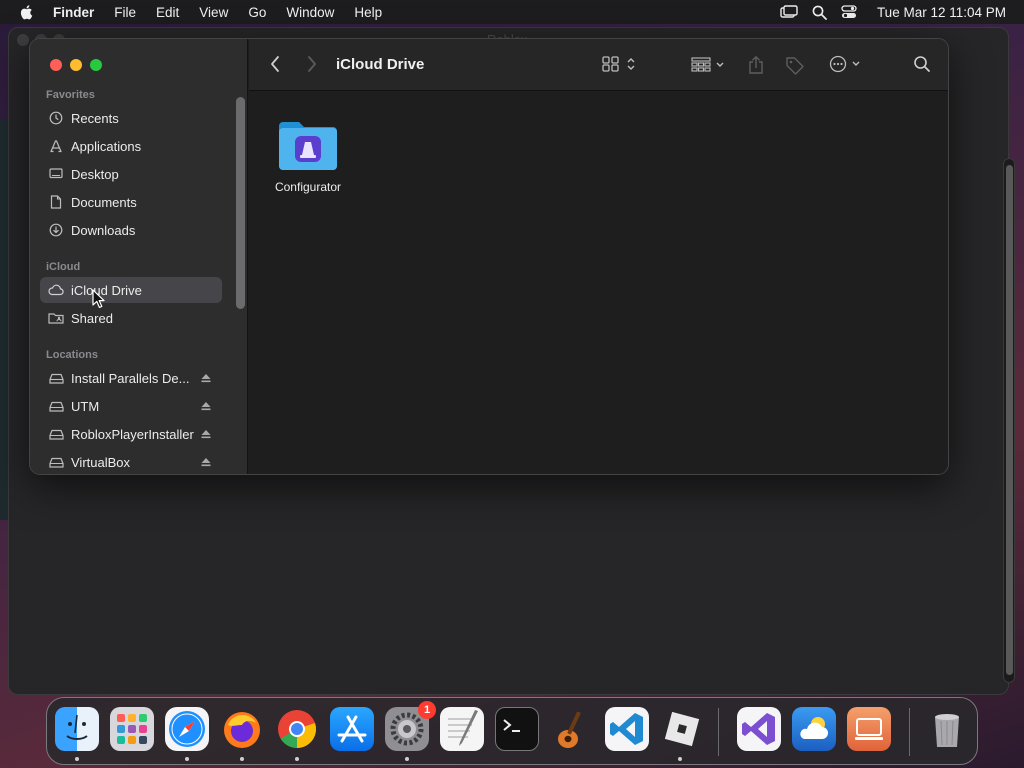 The height and width of the screenshot is (768, 1024). Describe the element at coordinates (213, 12) in the screenshot. I see `menu-view: View` at that location.